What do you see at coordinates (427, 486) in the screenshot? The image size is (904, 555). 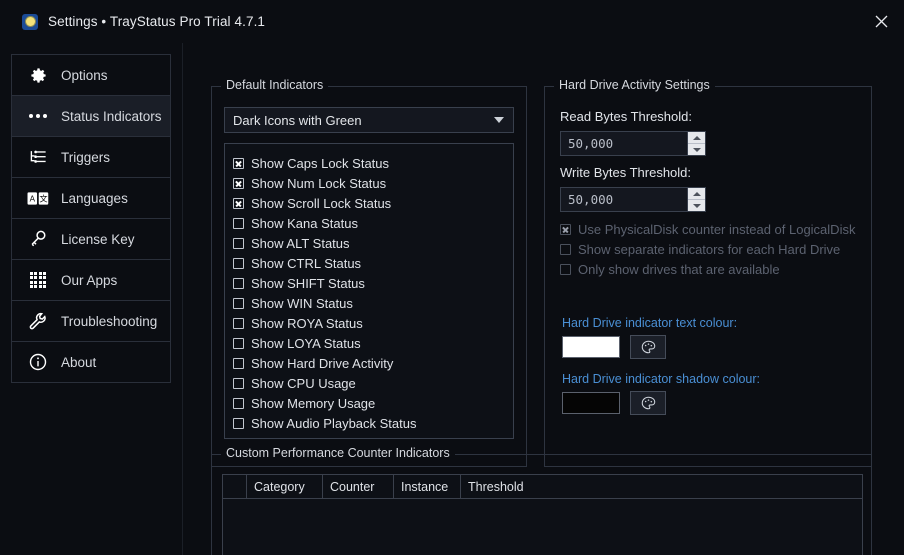 I see `column-header-instance: Instance` at bounding box center [427, 486].